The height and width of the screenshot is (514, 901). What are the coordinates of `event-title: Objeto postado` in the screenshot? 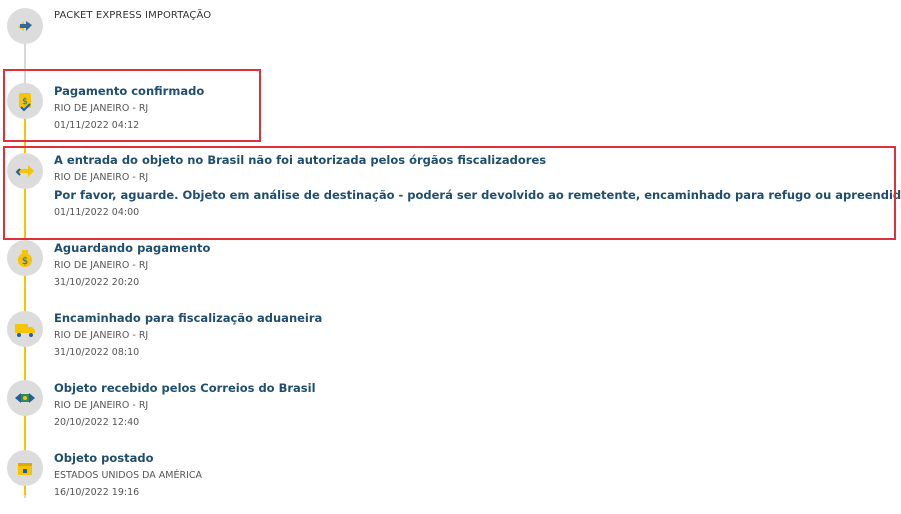 It's located at (104, 458).